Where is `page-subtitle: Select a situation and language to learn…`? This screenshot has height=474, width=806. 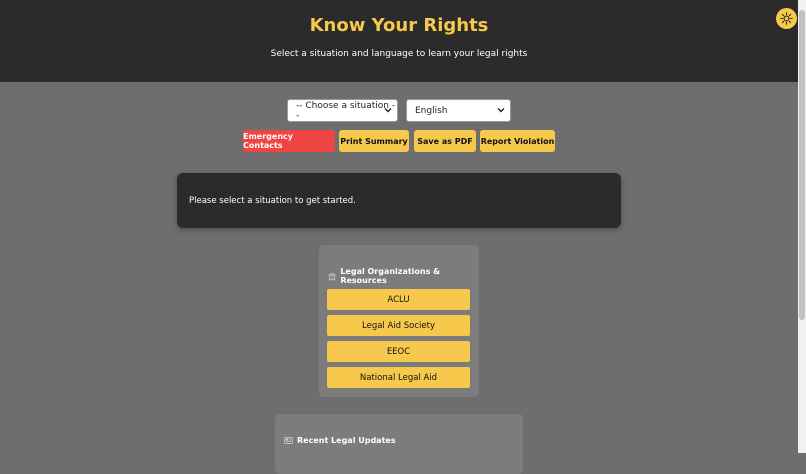
page-subtitle: Select a situation and language to learn… is located at coordinates (399, 54).